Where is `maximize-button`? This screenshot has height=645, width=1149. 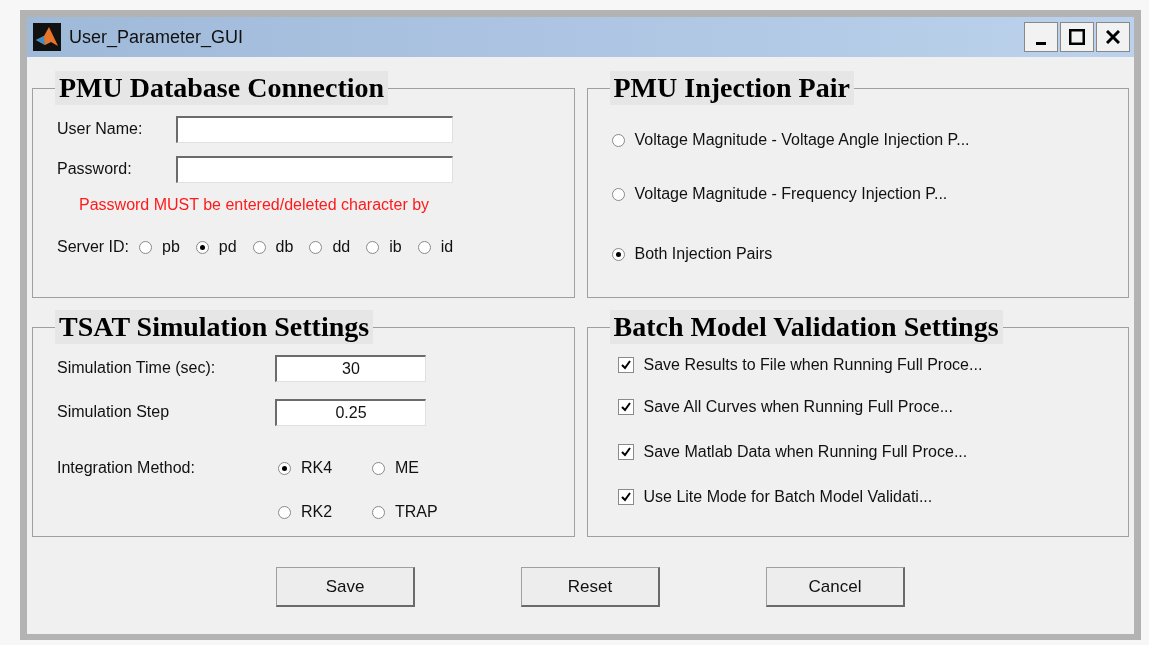 maximize-button is located at coordinates (1077, 37).